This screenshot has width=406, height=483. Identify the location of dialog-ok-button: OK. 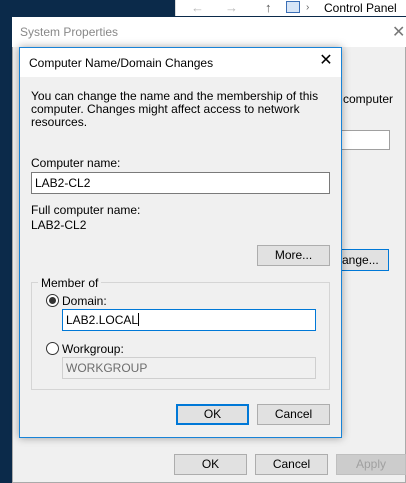
(212, 414).